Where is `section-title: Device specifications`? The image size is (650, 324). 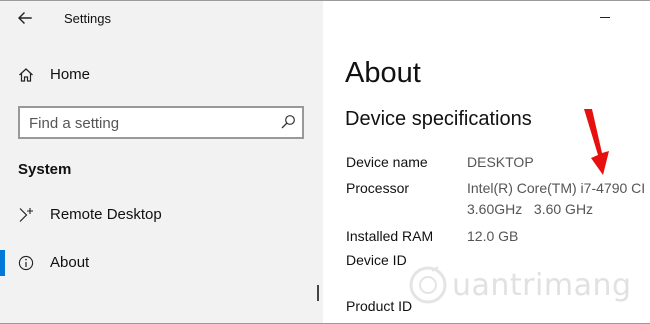
section-title: Device specifications is located at coordinates (438, 119).